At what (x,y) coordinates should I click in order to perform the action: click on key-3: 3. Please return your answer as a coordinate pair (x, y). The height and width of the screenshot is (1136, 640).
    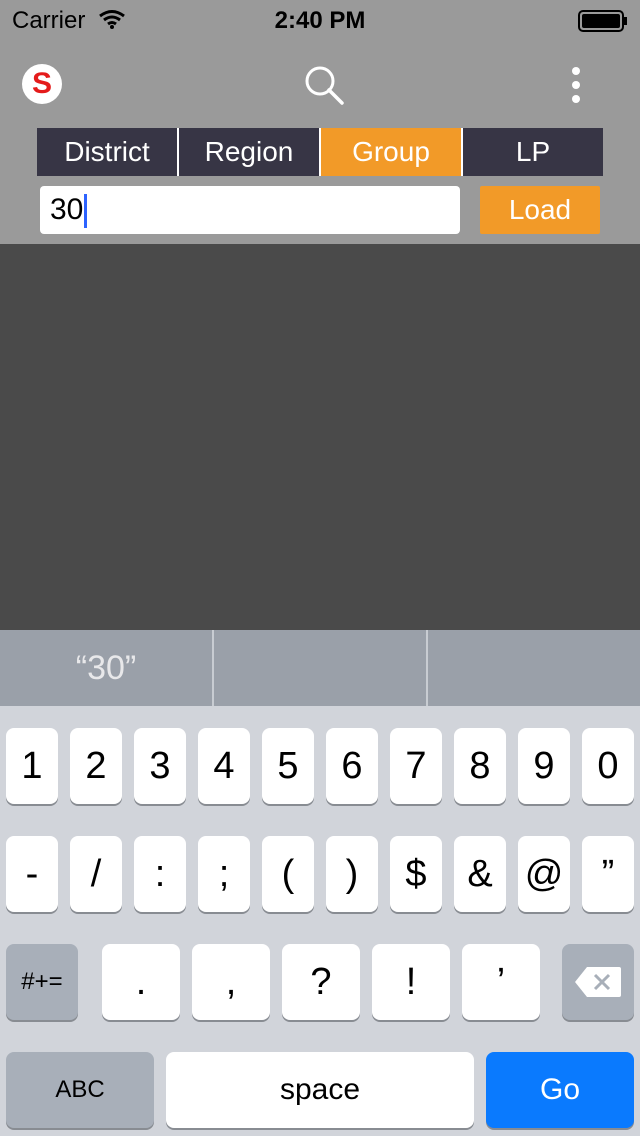
    Looking at the image, I should click on (160, 766).